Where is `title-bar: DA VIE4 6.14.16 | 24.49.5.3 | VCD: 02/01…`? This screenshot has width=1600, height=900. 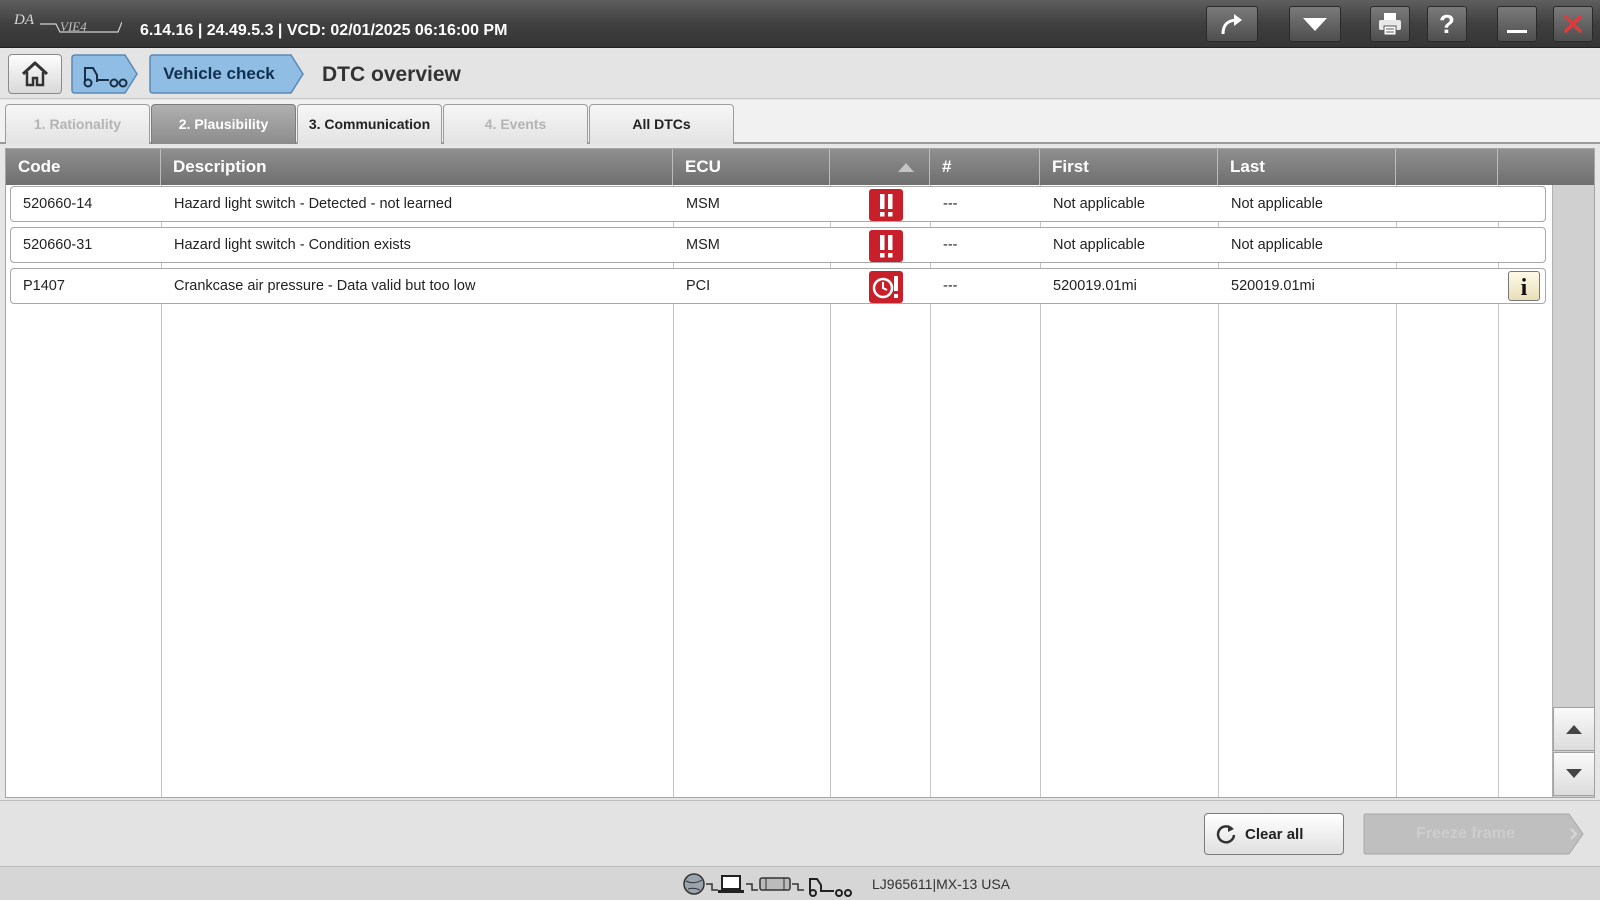
title-bar: DA VIE4 6.14.16 | 24.49.5.3 | VCD: 02/01… is located at coordinates (800, 24).